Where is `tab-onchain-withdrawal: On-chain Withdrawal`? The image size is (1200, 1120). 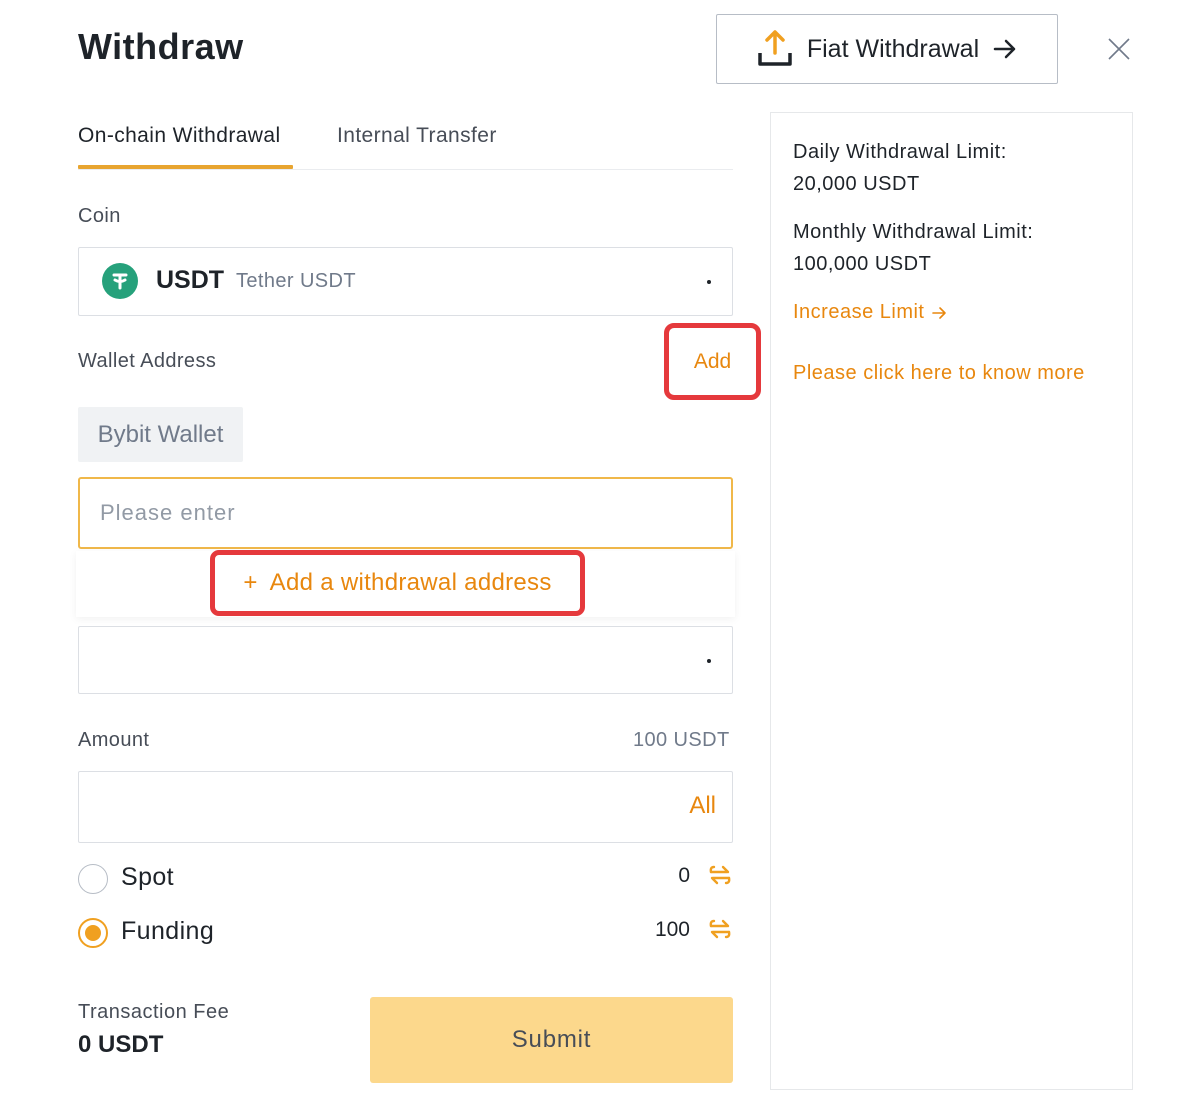 tab-onchain-withdrawal: On-chain Withdrawal is located at coordinates (179, 136).